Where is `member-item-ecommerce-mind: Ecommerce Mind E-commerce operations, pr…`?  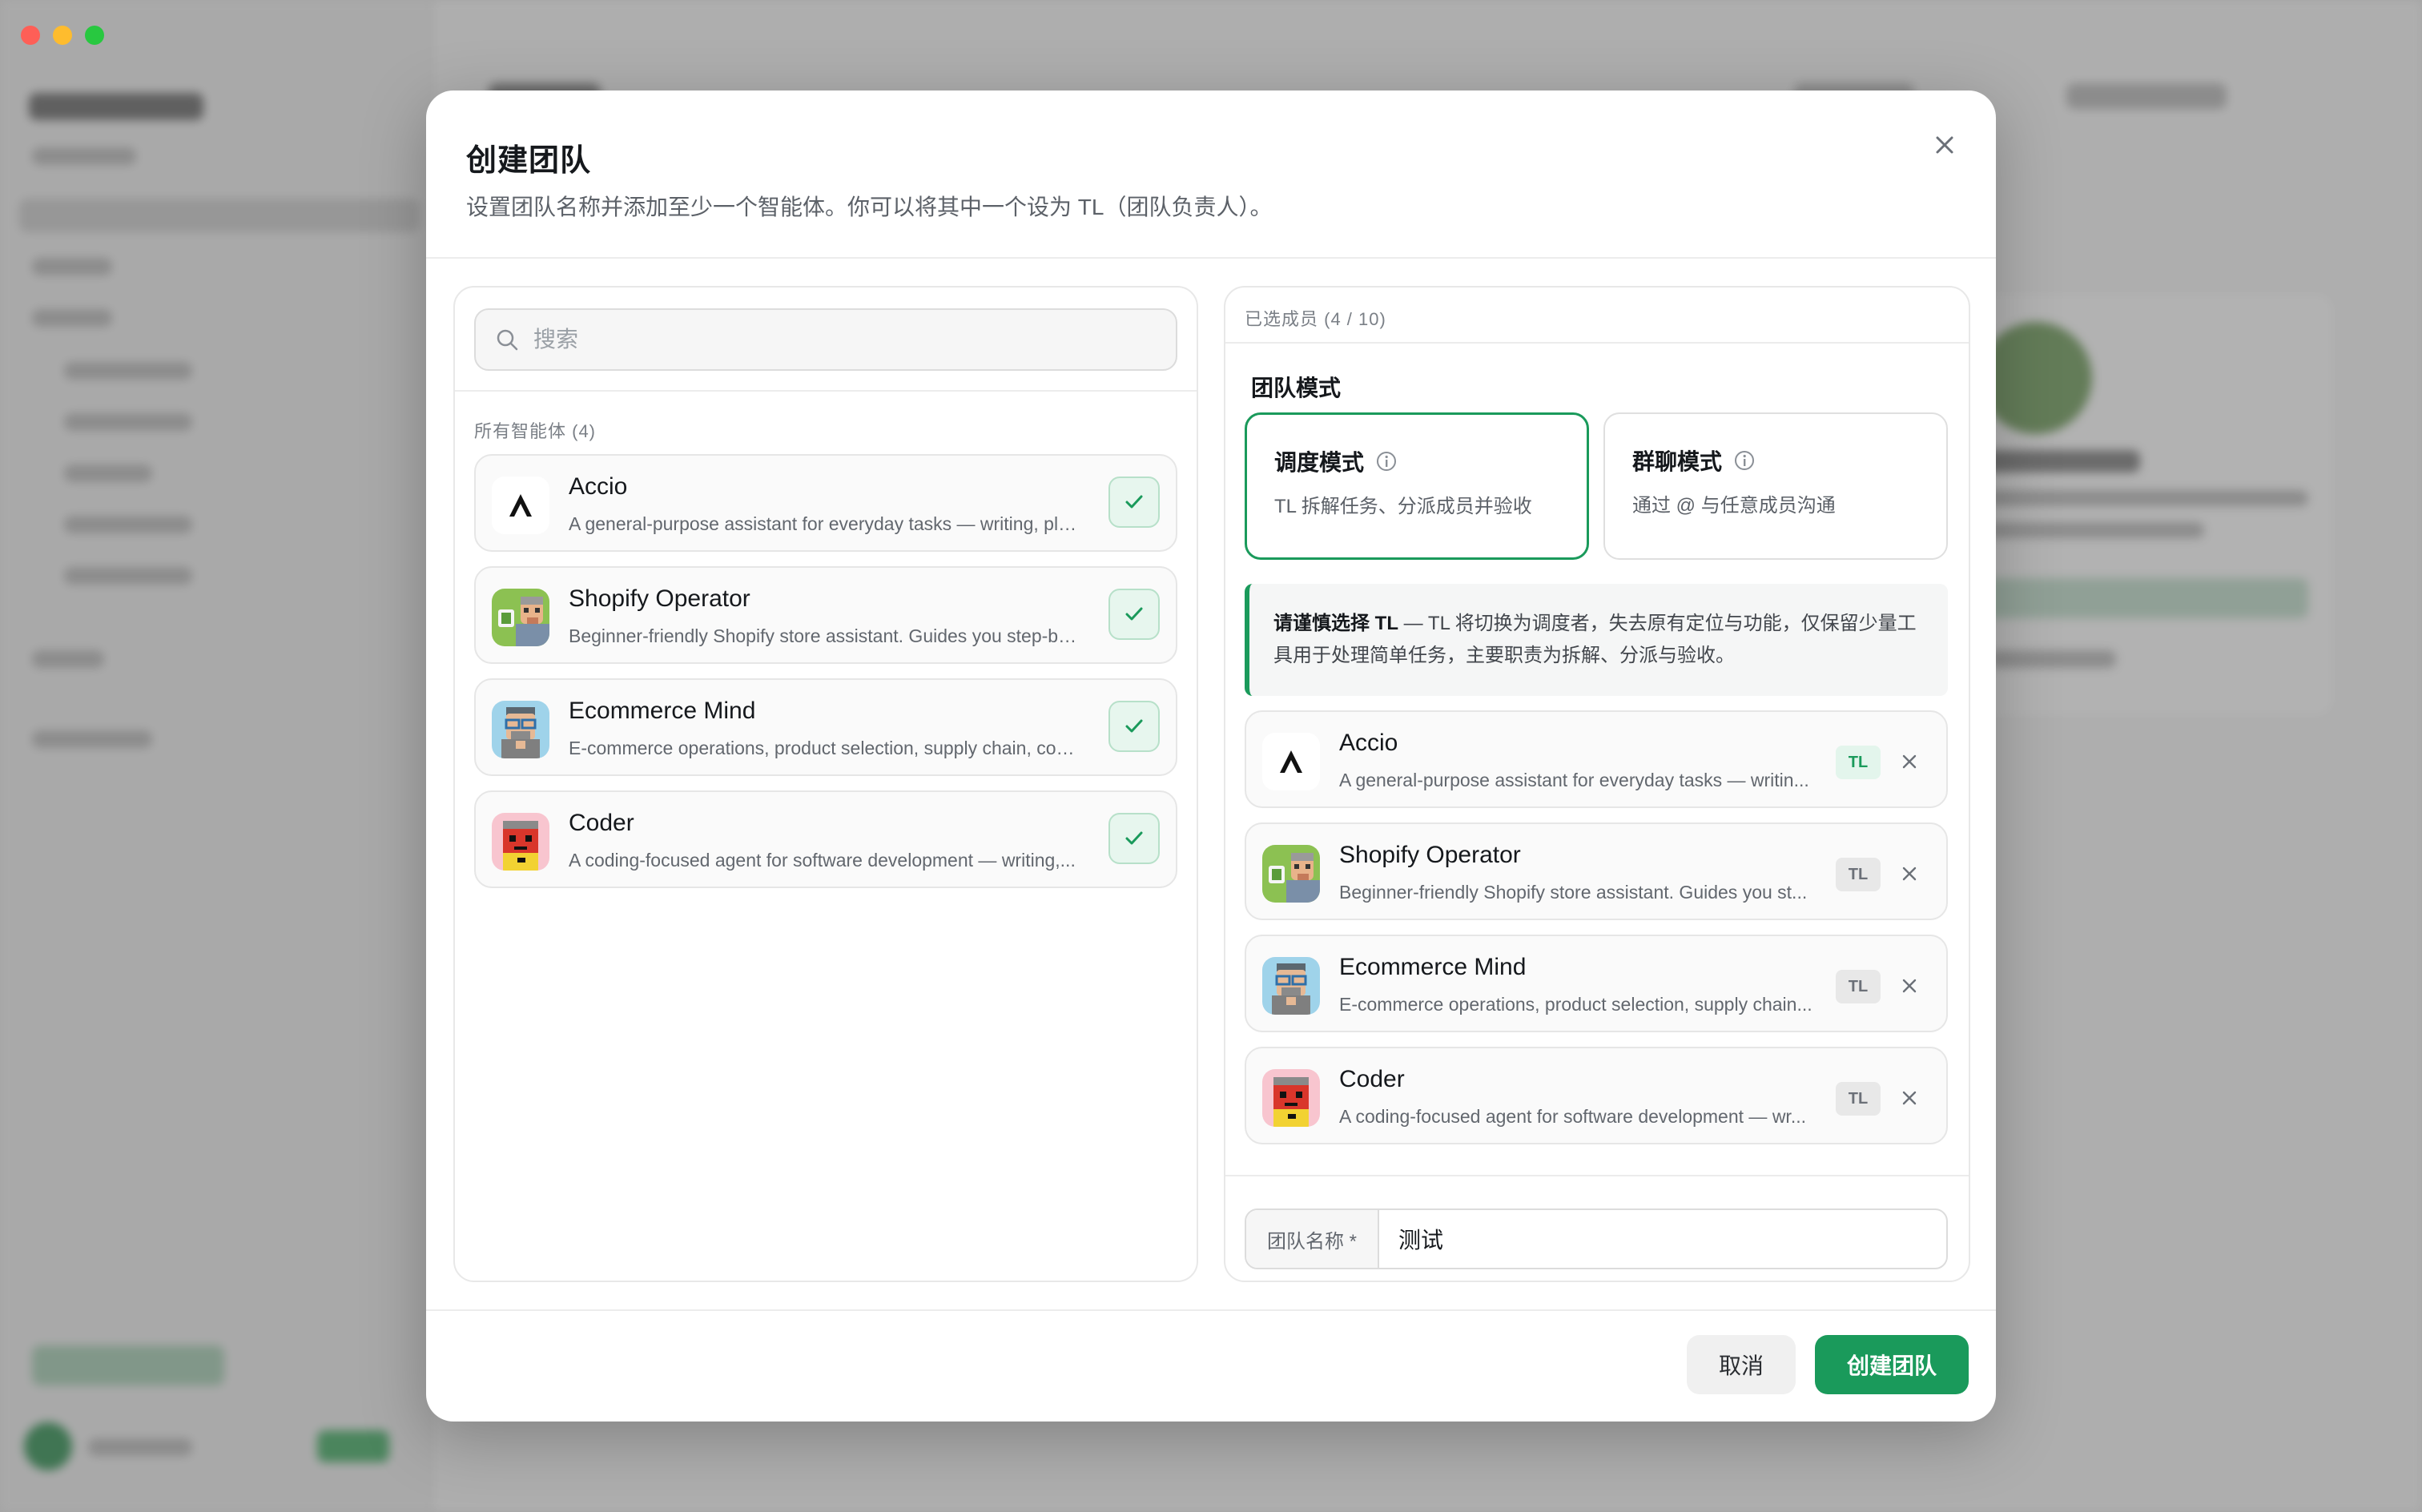 member-item-ecommerce-mind: Ecommerce Mind E-commerce operations, pr… is located at coordinates (1596, 983).